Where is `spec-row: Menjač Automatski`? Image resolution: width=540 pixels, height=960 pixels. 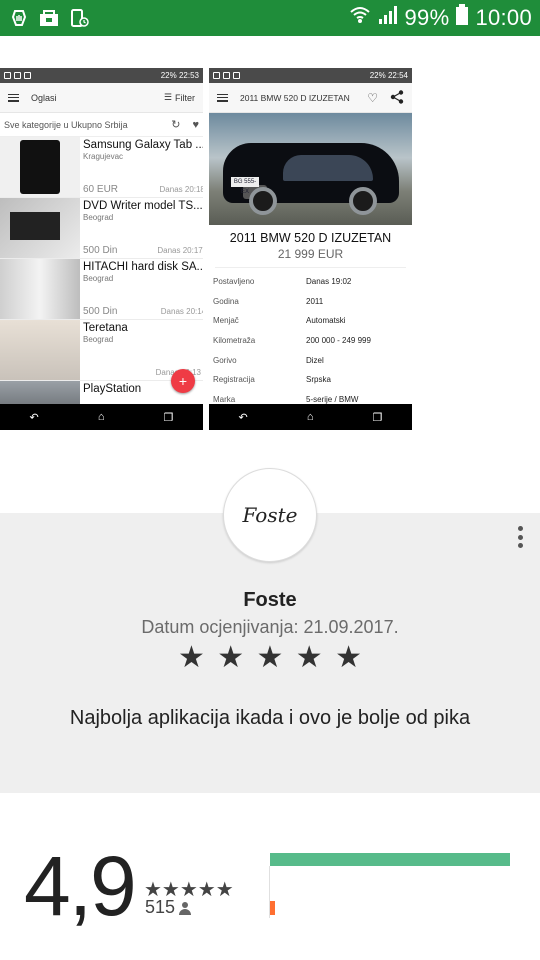 spec-row: Menjač Automatski is located at coordinates (279, 321).